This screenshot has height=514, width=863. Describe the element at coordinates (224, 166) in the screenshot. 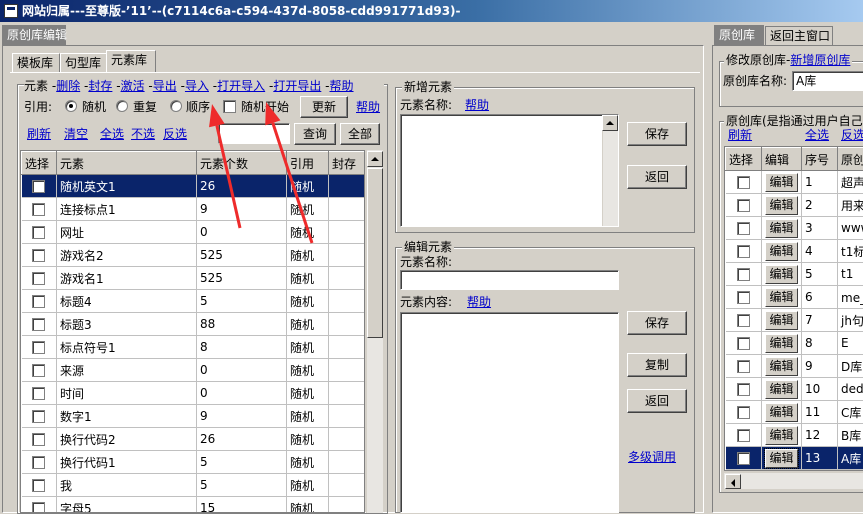

I see `annotation-arrow-import` at that location.